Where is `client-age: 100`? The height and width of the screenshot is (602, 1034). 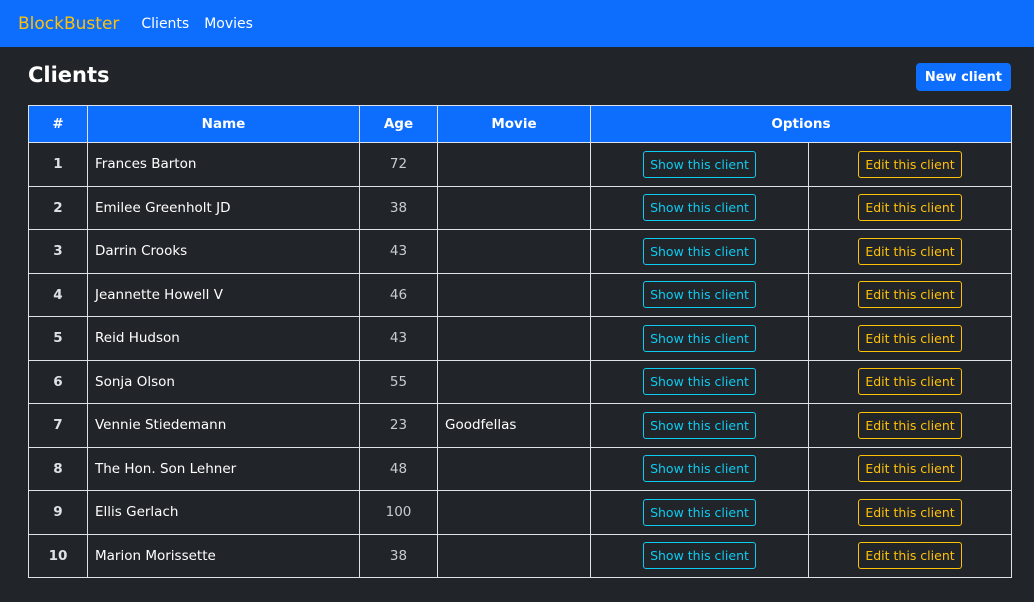
client-age: 100 is located at coordinates (398, 512).